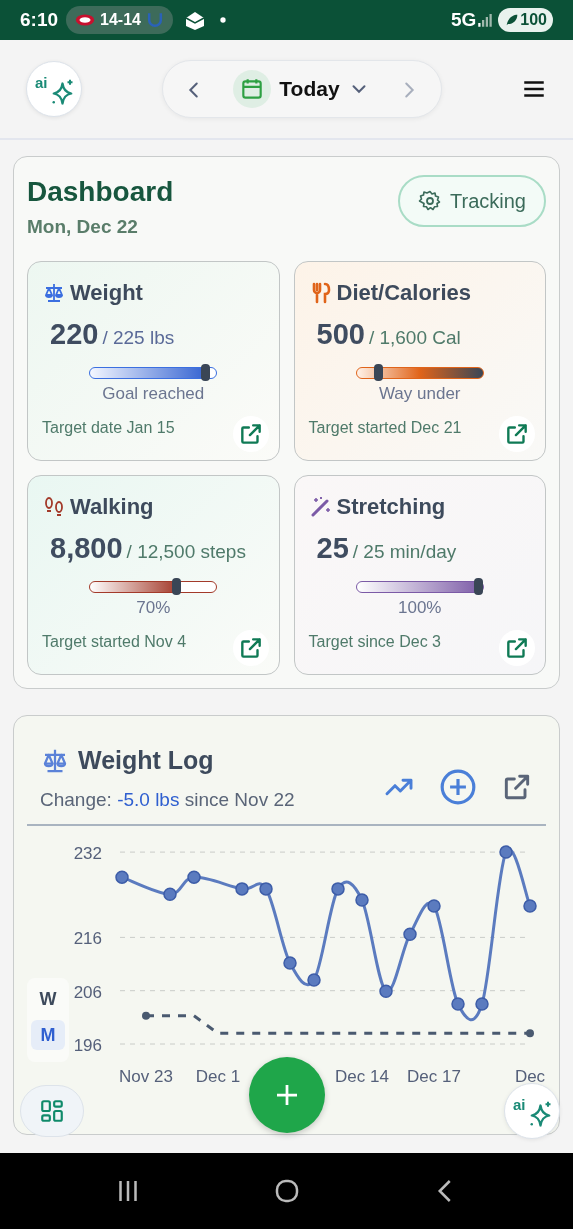 This screenshot has height=1229, width=573. I want to click on axis-label: Dec 14, so click(362, 1077).